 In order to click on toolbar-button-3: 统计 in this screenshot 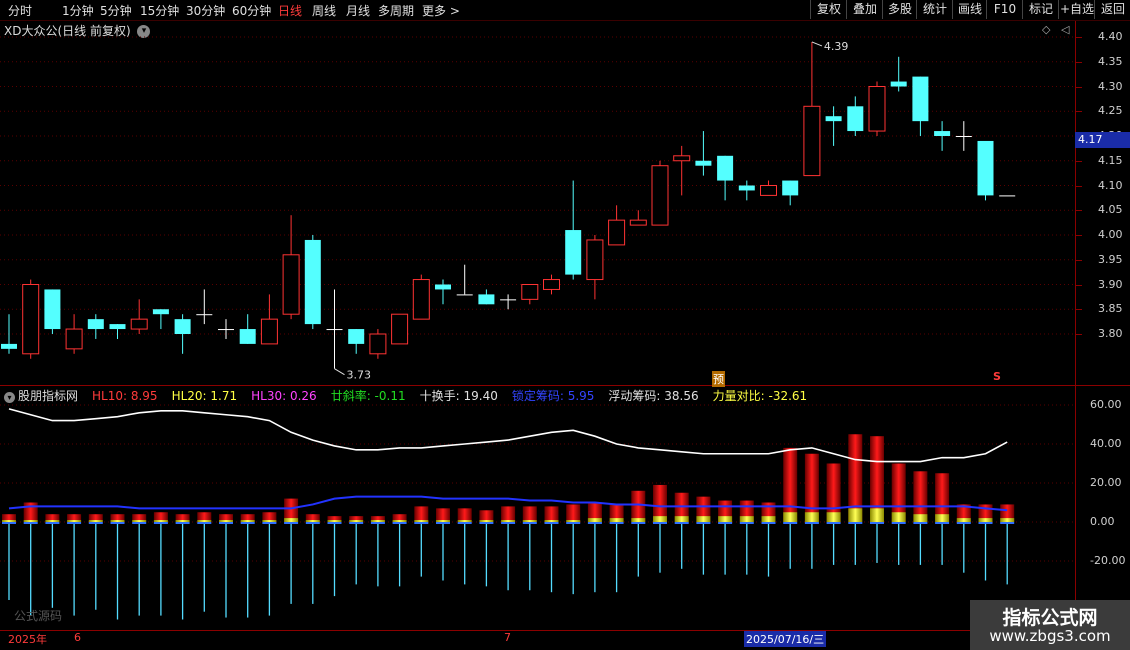, I will do `click(934, 9)`.